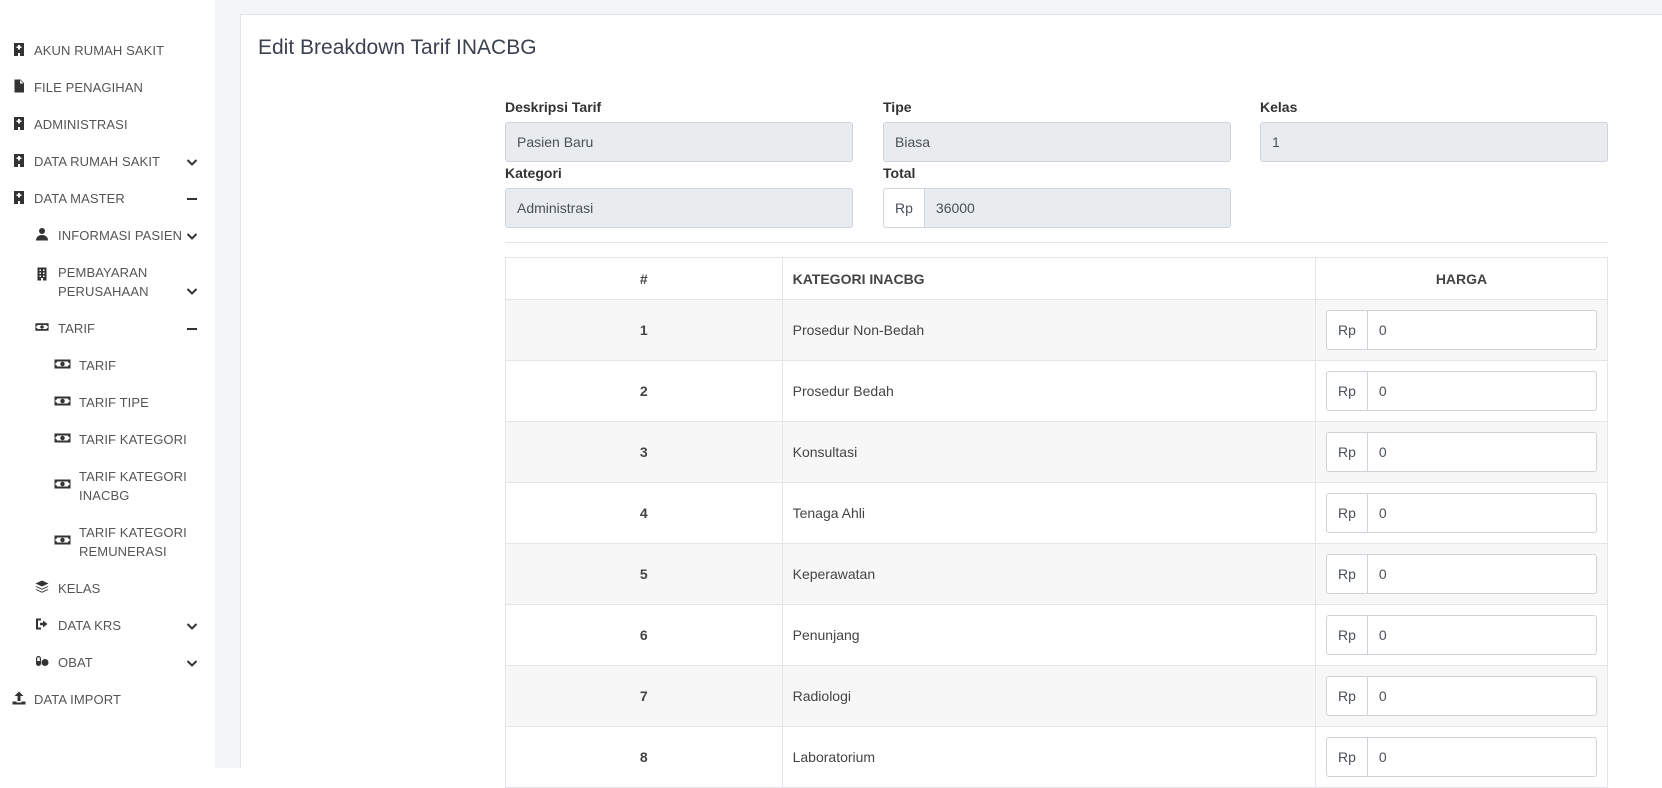  What do you see at coordinates (897, 107) in the screenshot?
I see `tipe-label: Tipe` at bounding box center [897, 107].